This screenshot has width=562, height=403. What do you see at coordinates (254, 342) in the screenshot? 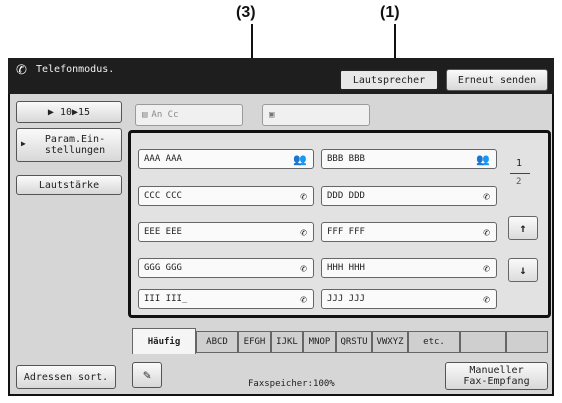
I see `tab-efgh: EFGH` at bounding box center [254, 342].